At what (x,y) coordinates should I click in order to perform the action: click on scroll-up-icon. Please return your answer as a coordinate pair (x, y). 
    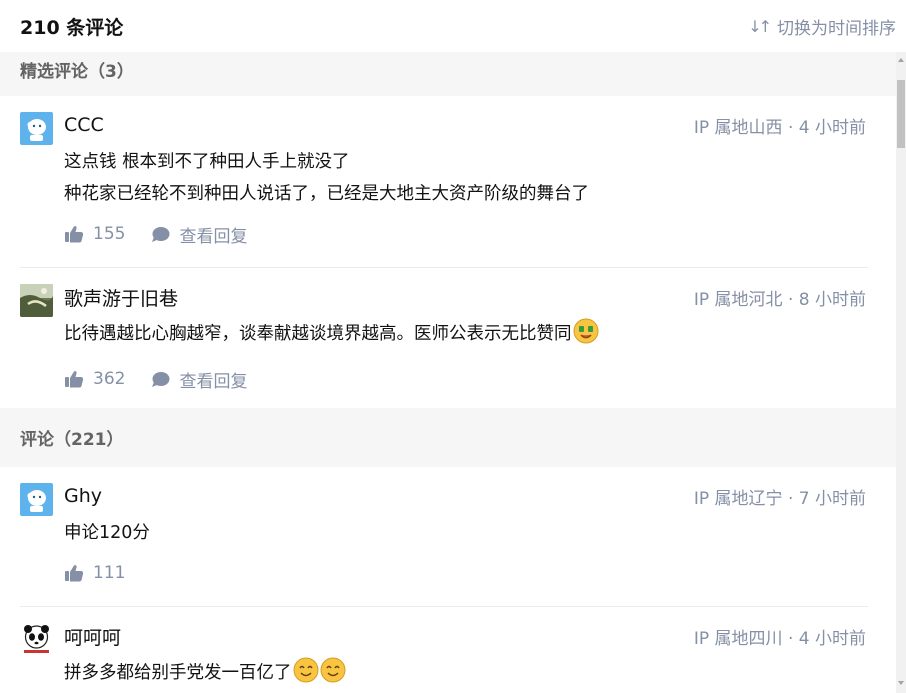
    Looking at the image, I should click on (901, 60).